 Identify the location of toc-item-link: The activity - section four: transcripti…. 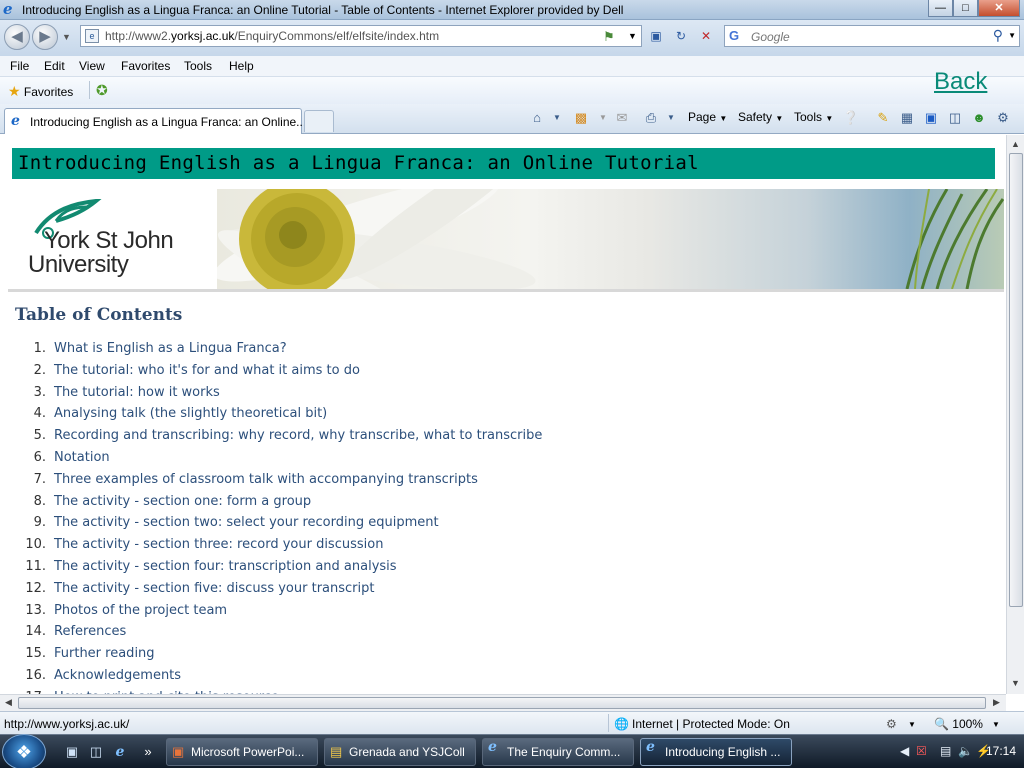
(225, 567).